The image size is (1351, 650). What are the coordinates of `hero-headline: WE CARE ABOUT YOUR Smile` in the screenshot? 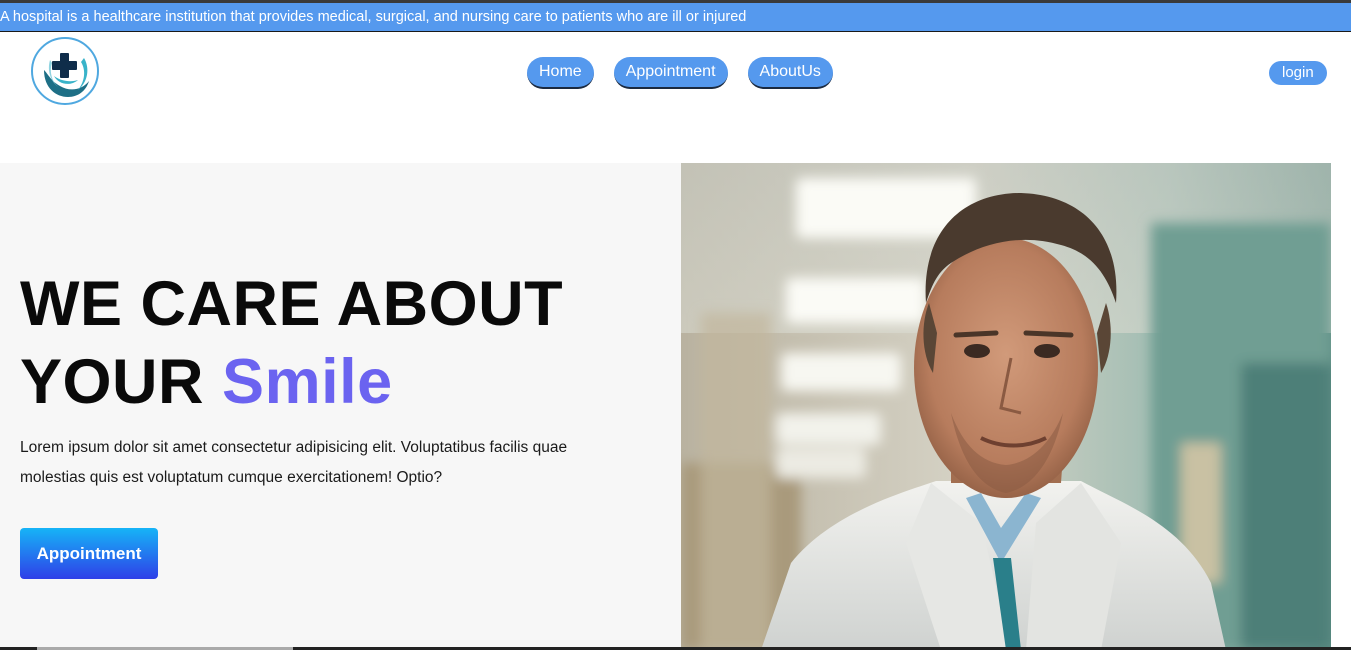 It's located at (291, 343).